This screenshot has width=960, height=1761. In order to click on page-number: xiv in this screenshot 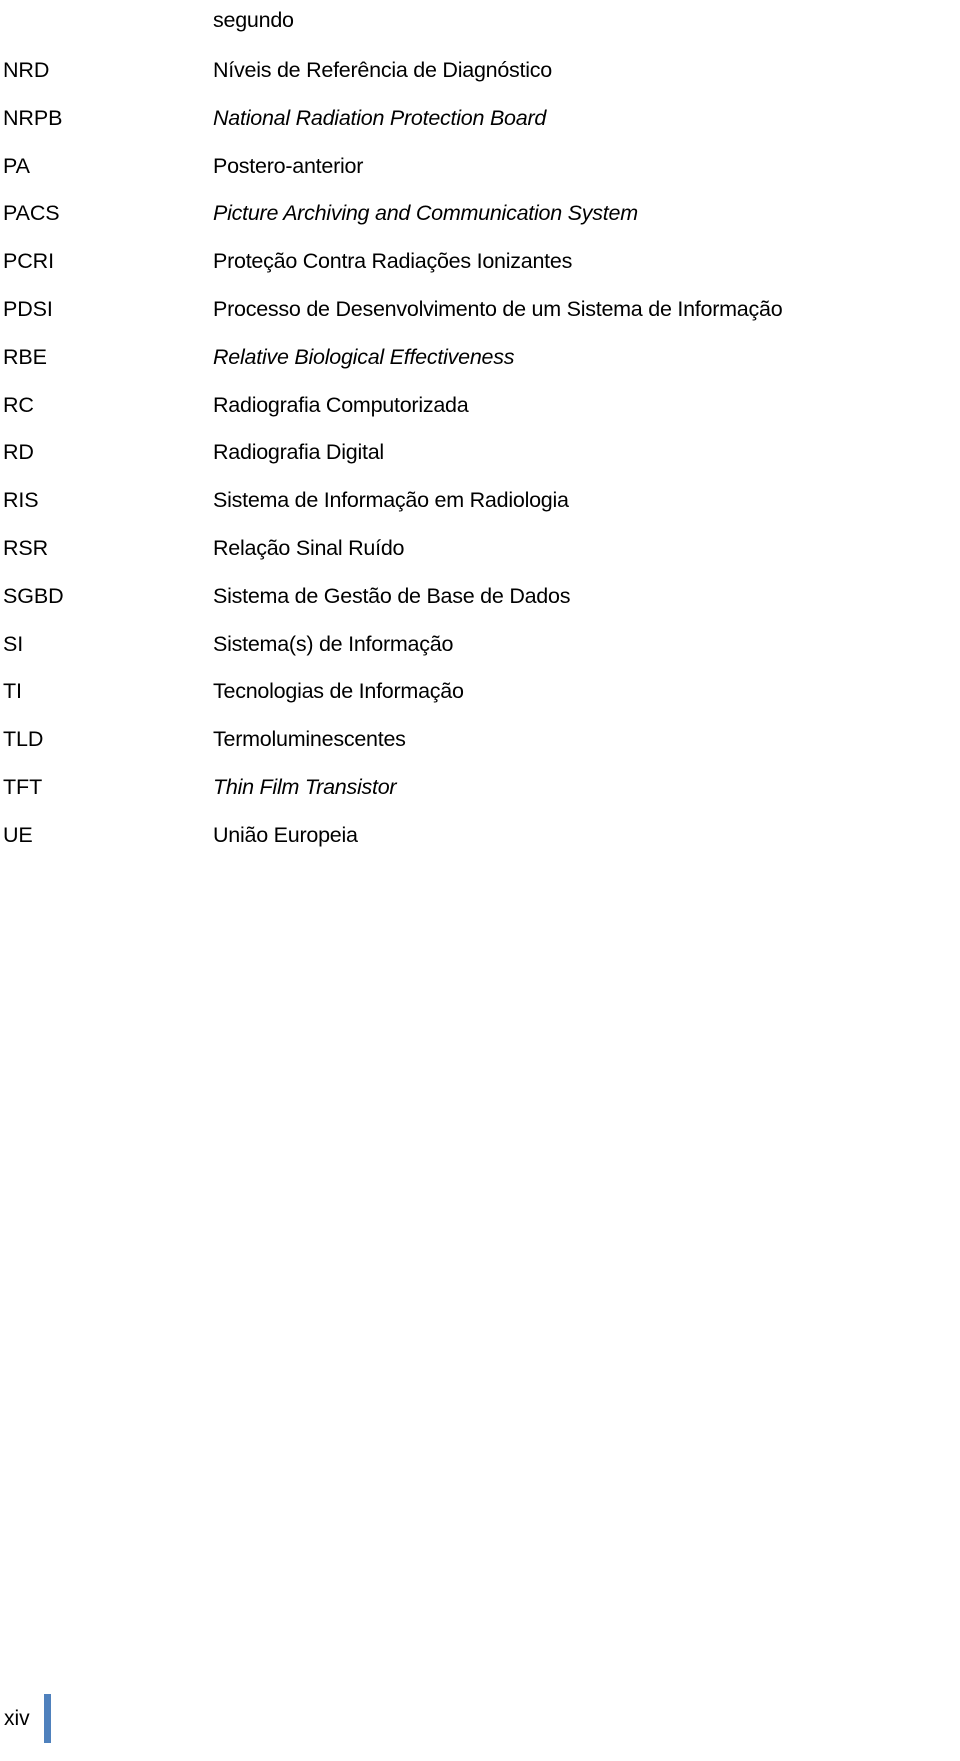, I will do `click(17, 1718)`.